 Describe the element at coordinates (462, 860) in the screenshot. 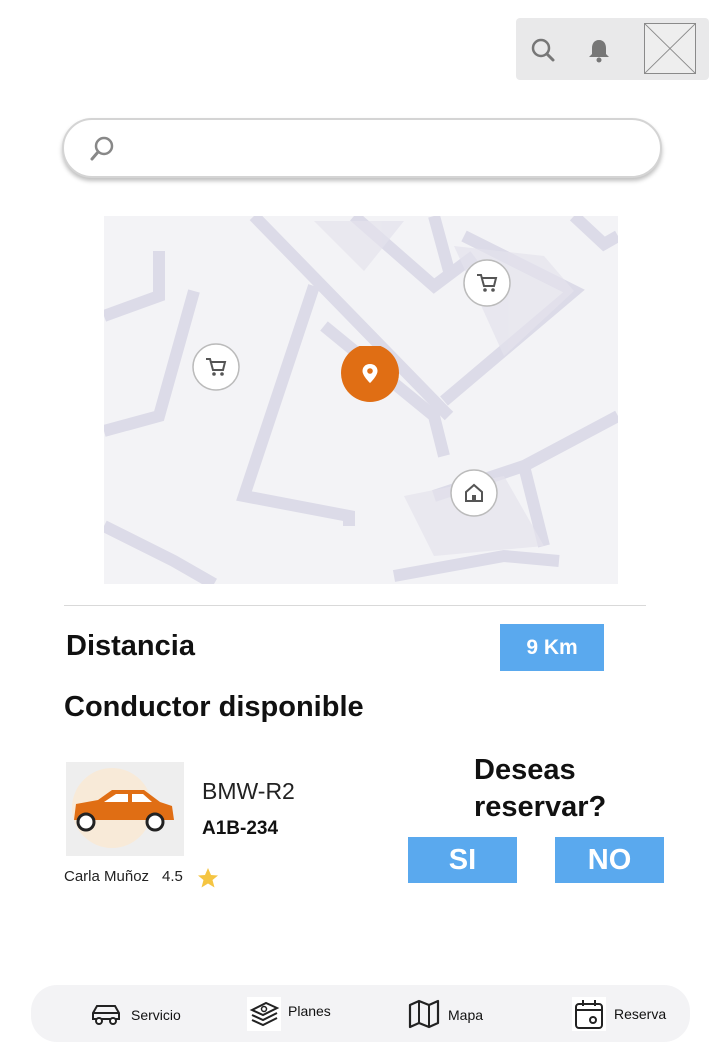

I see `yes-button: SI` at that location.